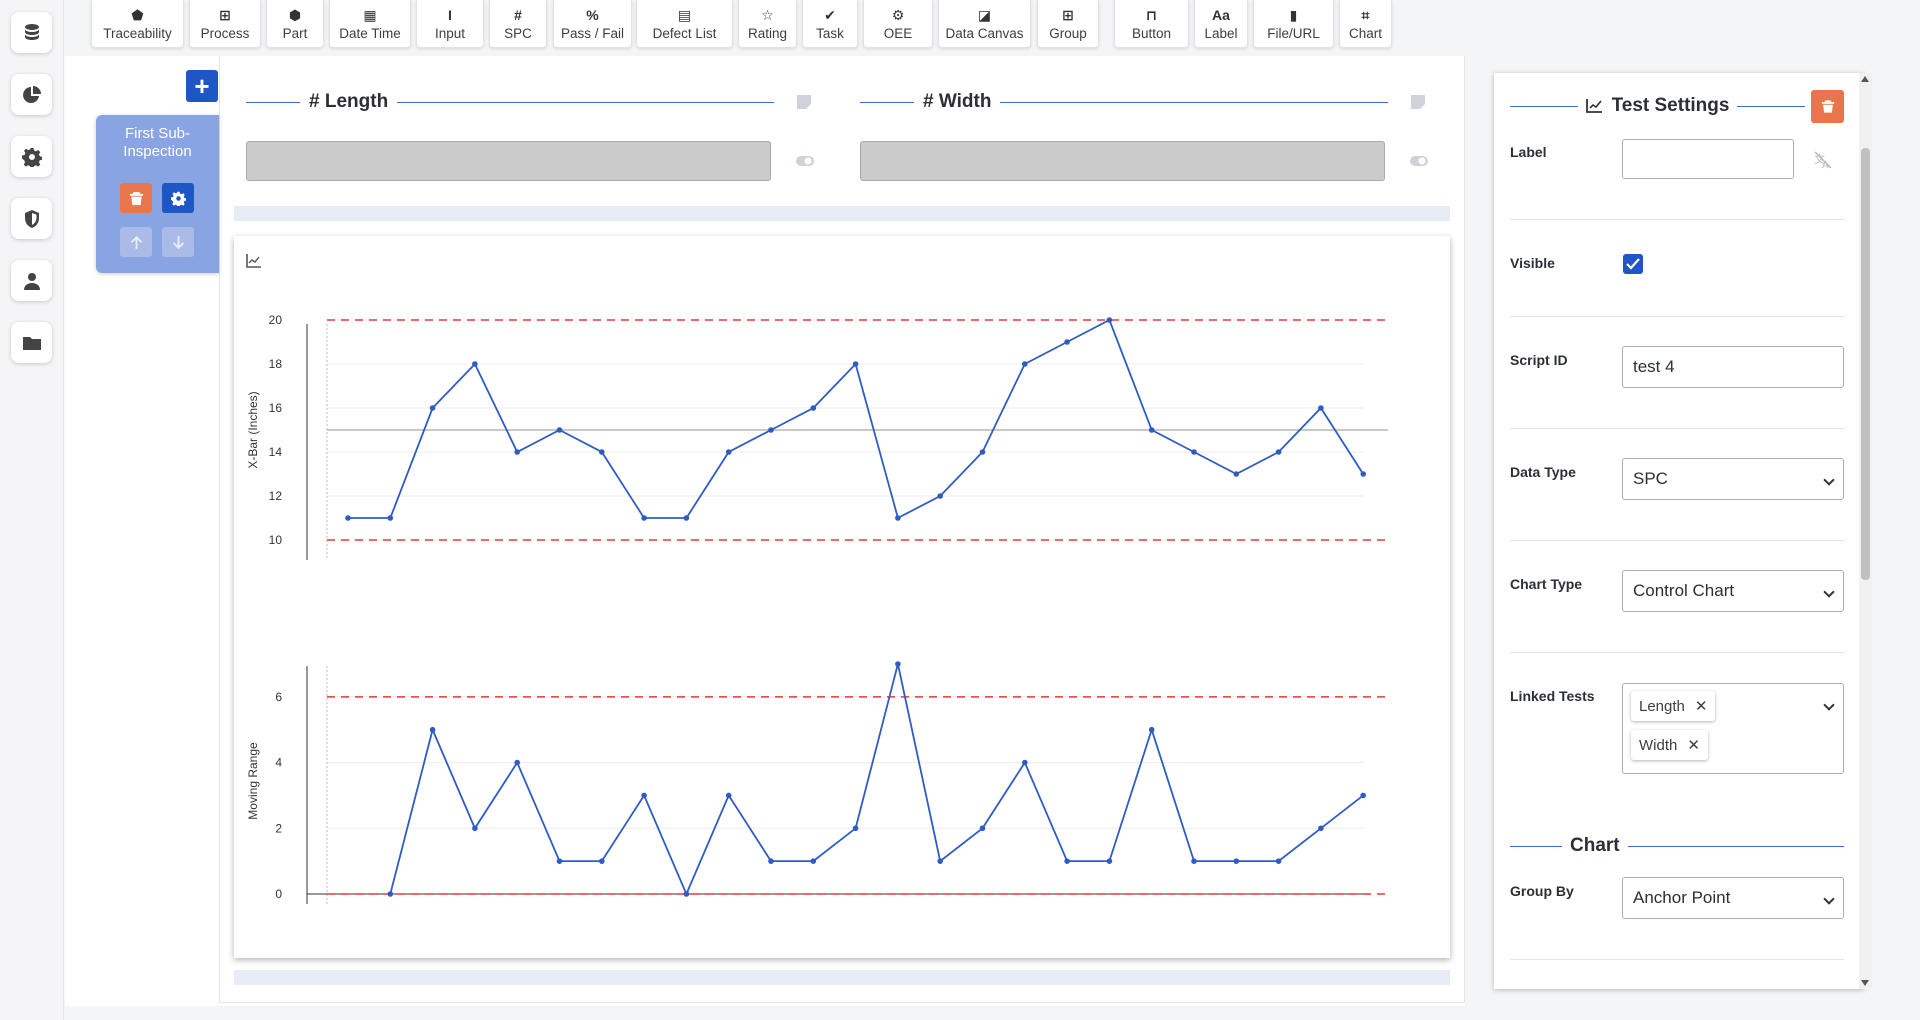  Describe the element at coordinates (898, 24) in the screenshot. I see `toolbar-oee-button: ⚙ OEE` at that location.